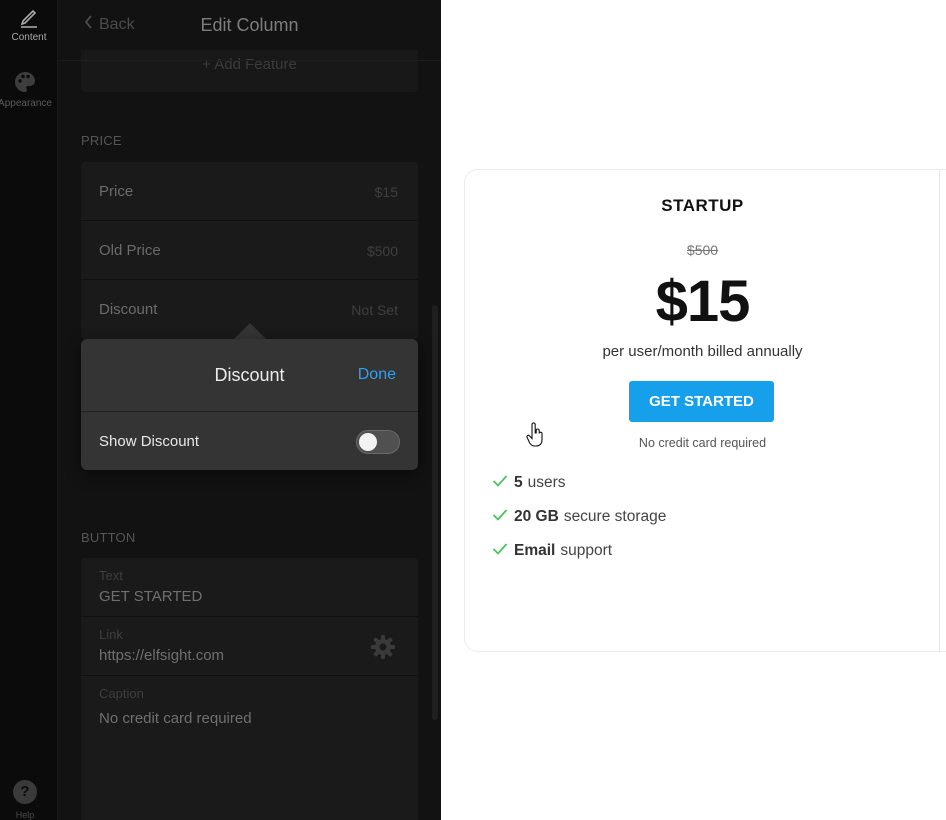  What do you see at coordinates (703, 301) in the screenshot?
I see `price: $15` at bounding box center [703, 301].